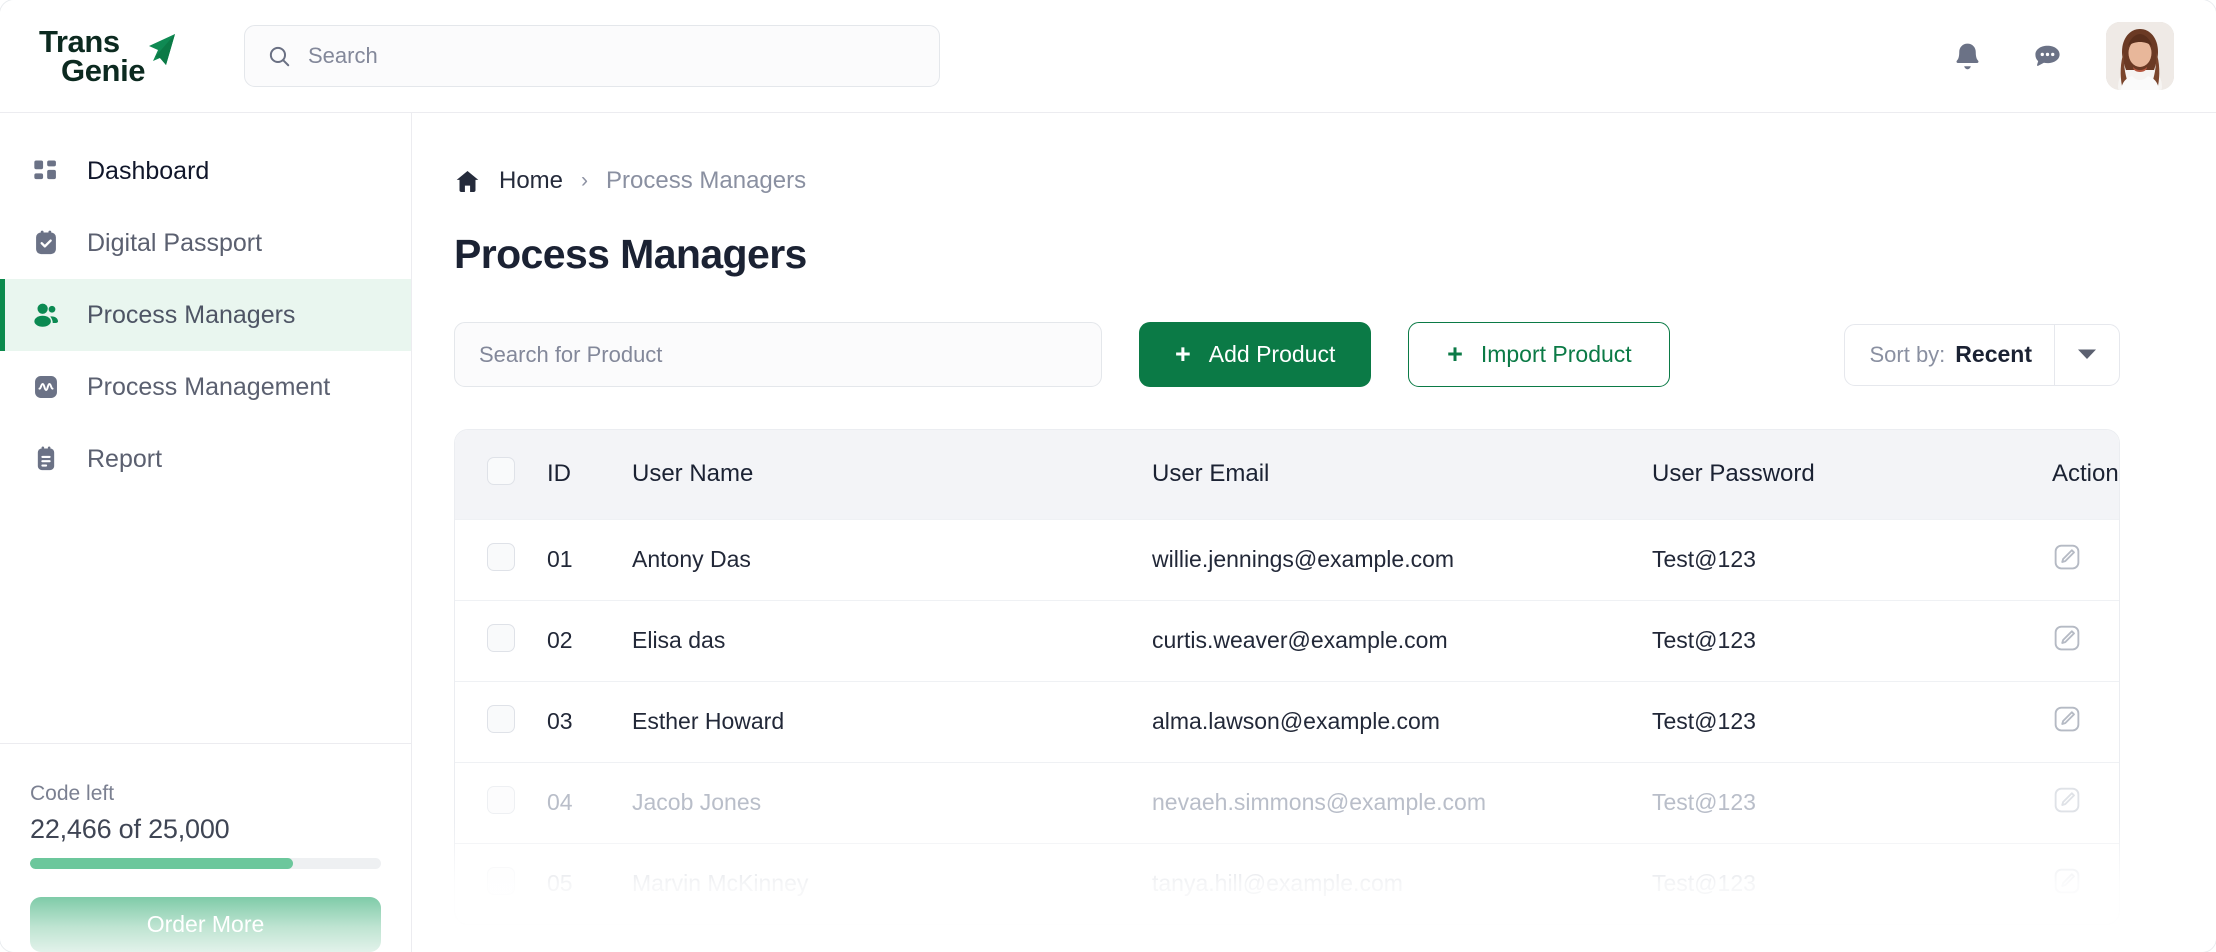  What do you see at coordinates (162, 863) in the screenshot?
I see `quota-progress-fill` at bounding box center [162, 863].